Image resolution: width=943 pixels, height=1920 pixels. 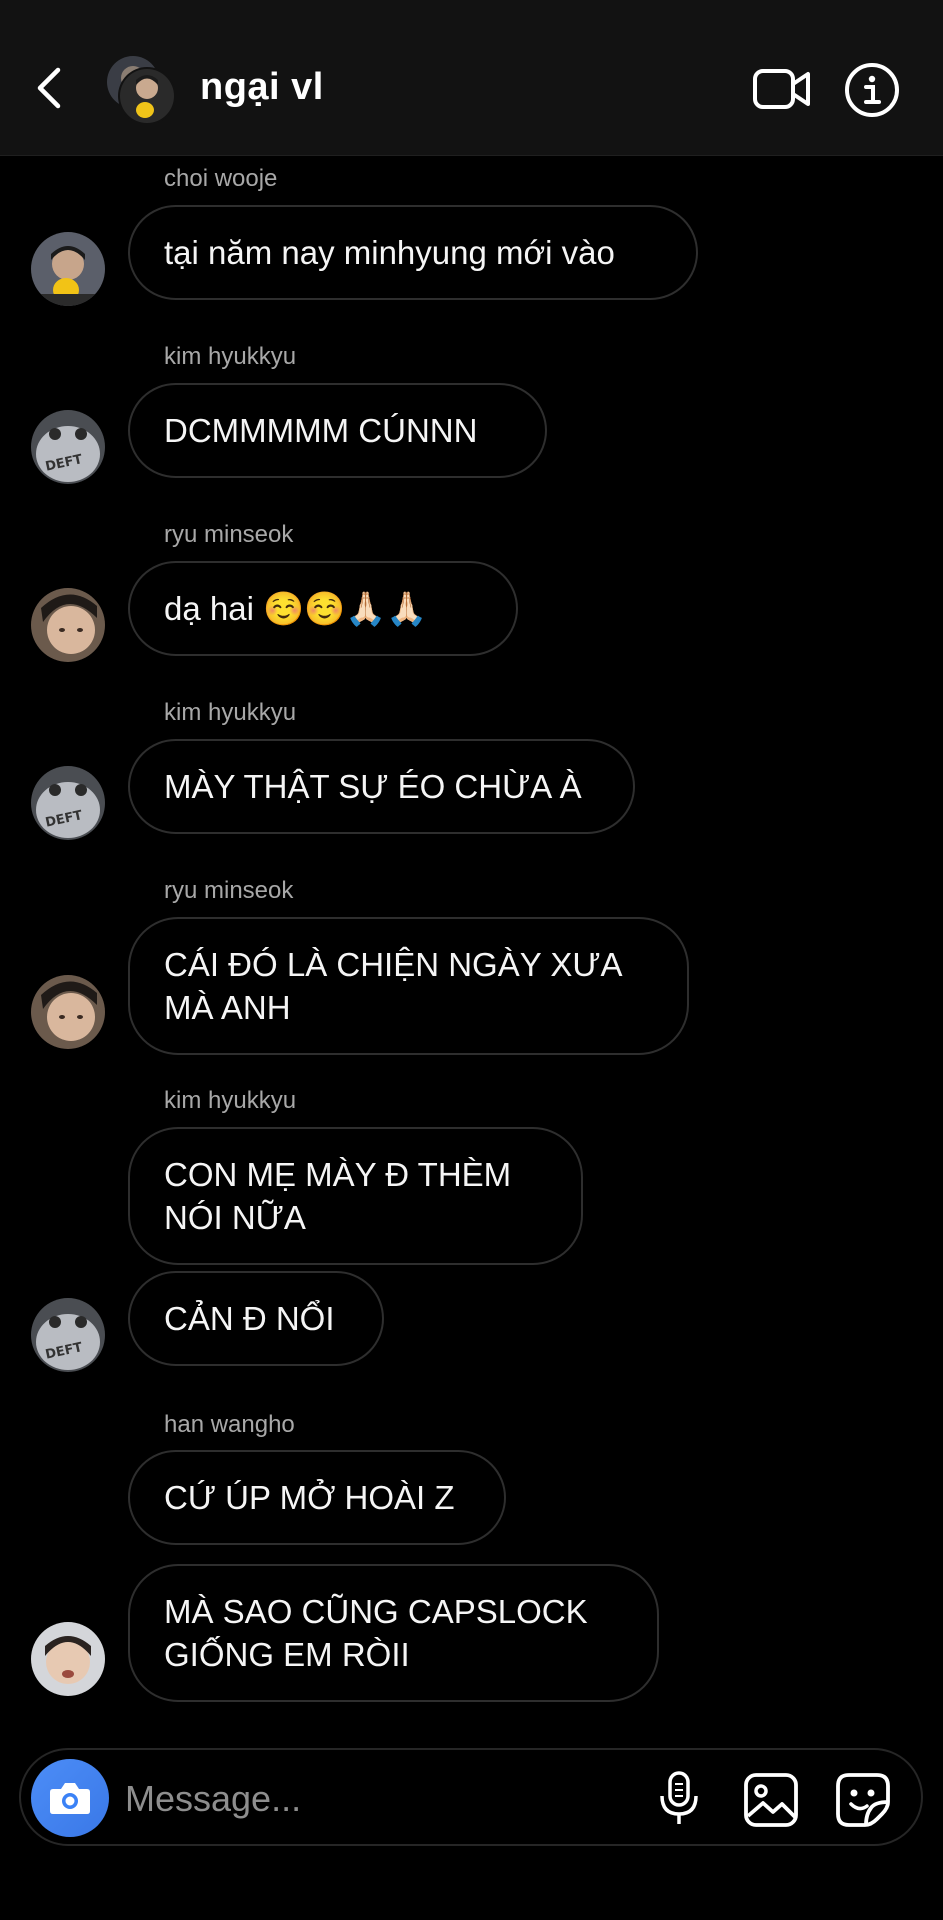 What do you see at coordinates (262, 87) in the screenshot?
I see `chat-title: ngại vl` at bounding box center [262, 87].